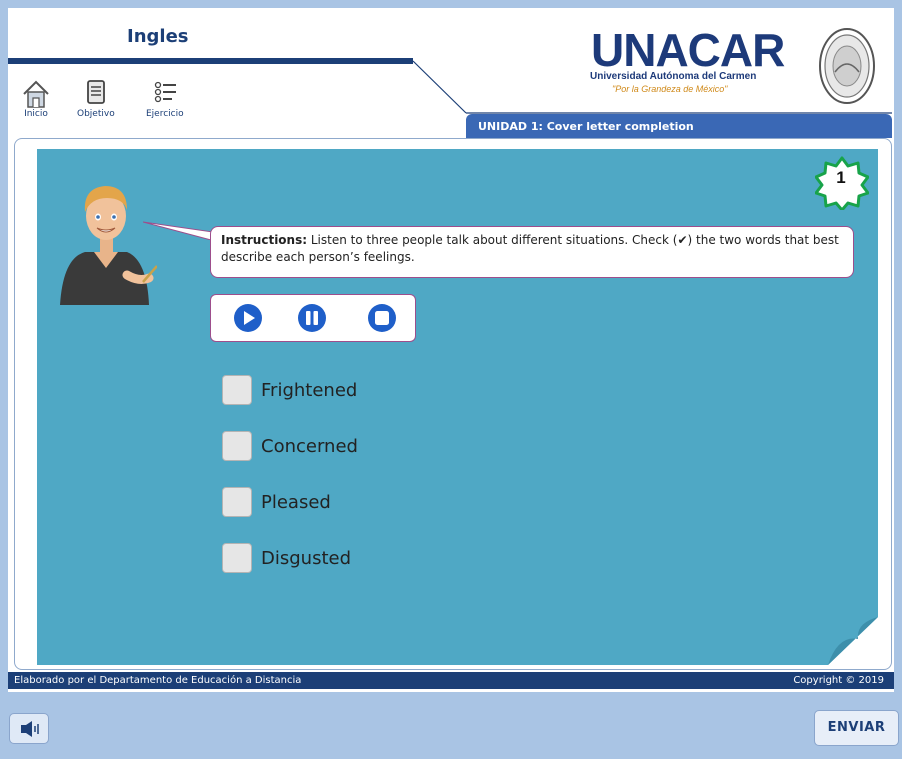 This screenshot has width=902, height=759. What do you see at coordinates (679, 126) in the screenshot?
I see `unit-title-bar: UNIDAD 1: Cover letter completion` at bounding box center [679, 126].